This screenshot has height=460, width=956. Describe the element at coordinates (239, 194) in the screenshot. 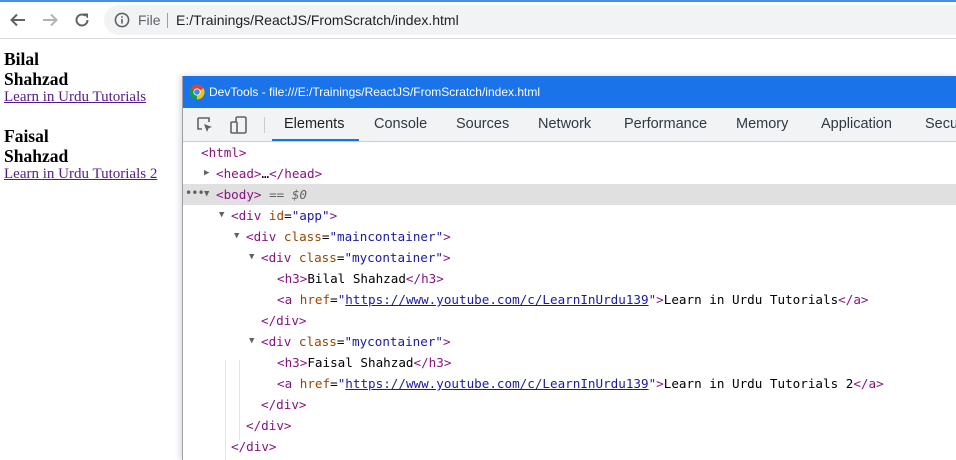

I see `tag-text: <body>` at that location.